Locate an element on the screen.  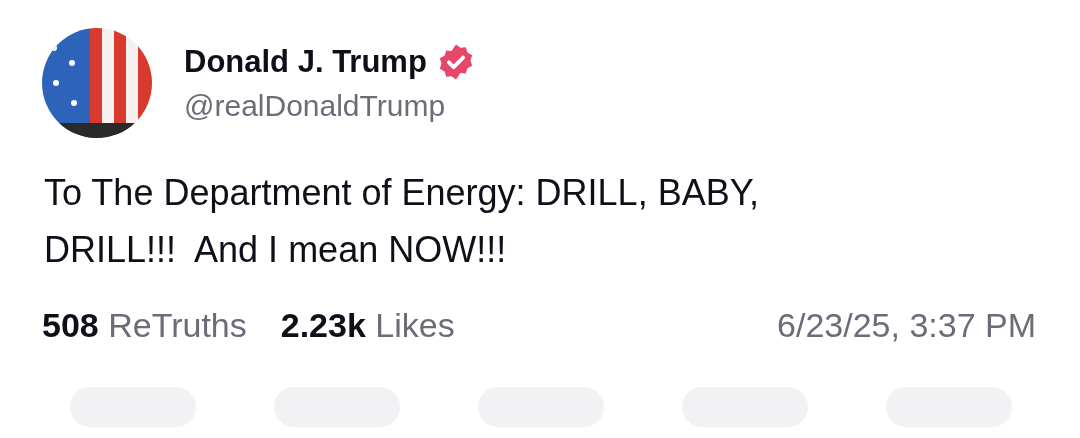
display-name: Donald J. Trump is located at coordinates (305, 62).